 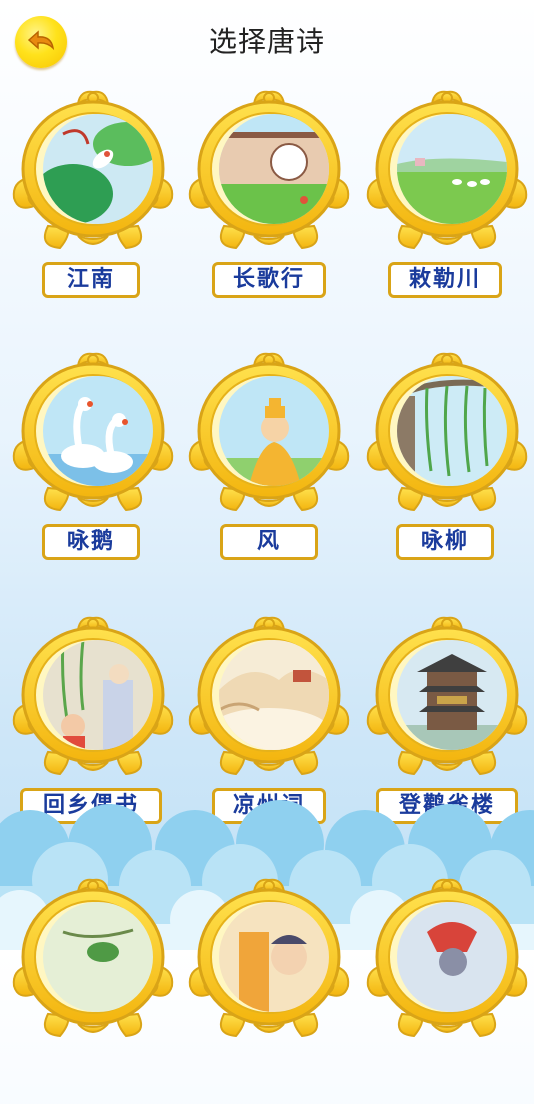 I want to click on poem-card-yongliu: 咏柳, so click(x=447, y=463).